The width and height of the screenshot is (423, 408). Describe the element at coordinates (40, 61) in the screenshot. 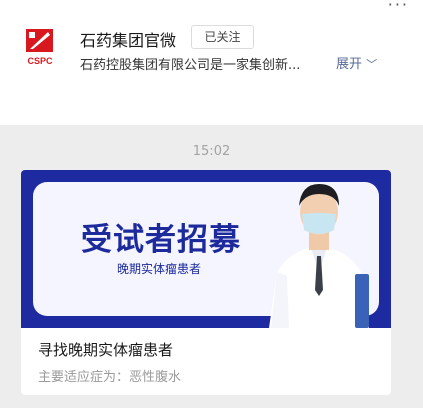

I see `logo-text: CSPC` at that location.